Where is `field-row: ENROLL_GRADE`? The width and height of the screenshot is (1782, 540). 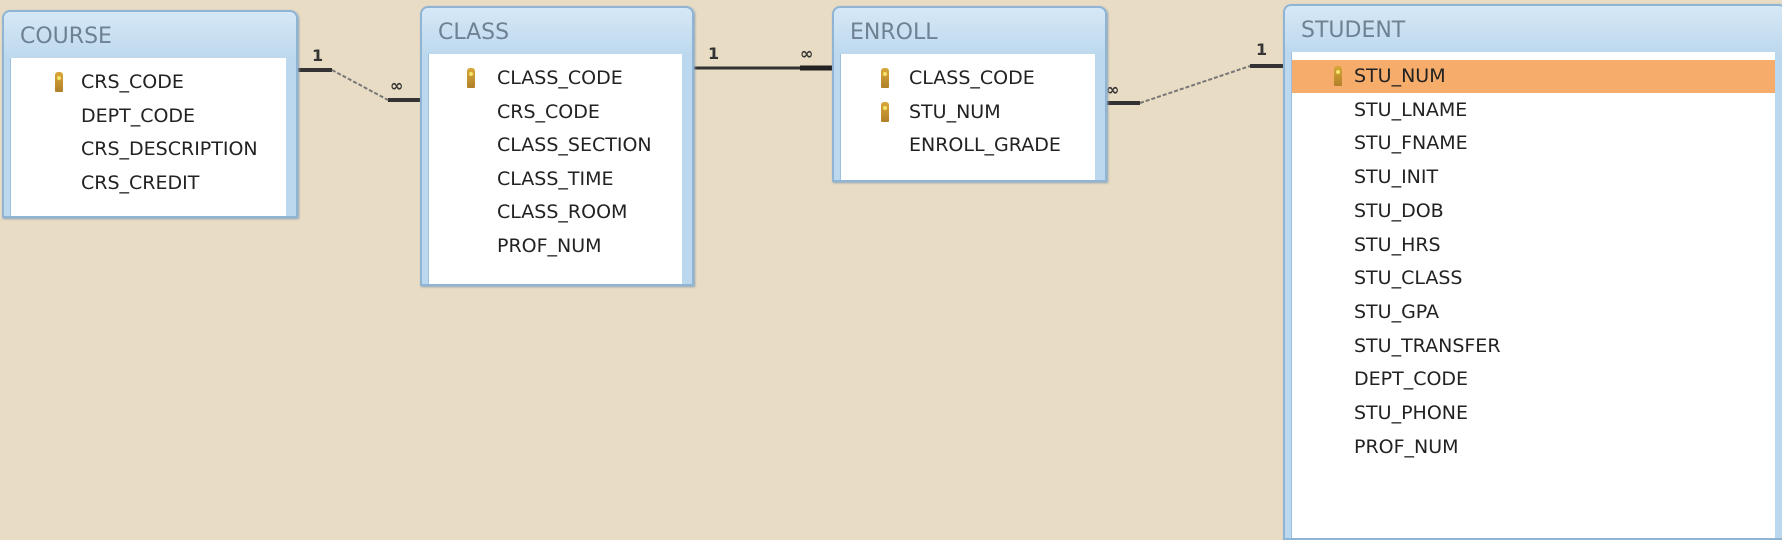 field-row: ENROLL_GRADE is located at coordinates (968, 145).